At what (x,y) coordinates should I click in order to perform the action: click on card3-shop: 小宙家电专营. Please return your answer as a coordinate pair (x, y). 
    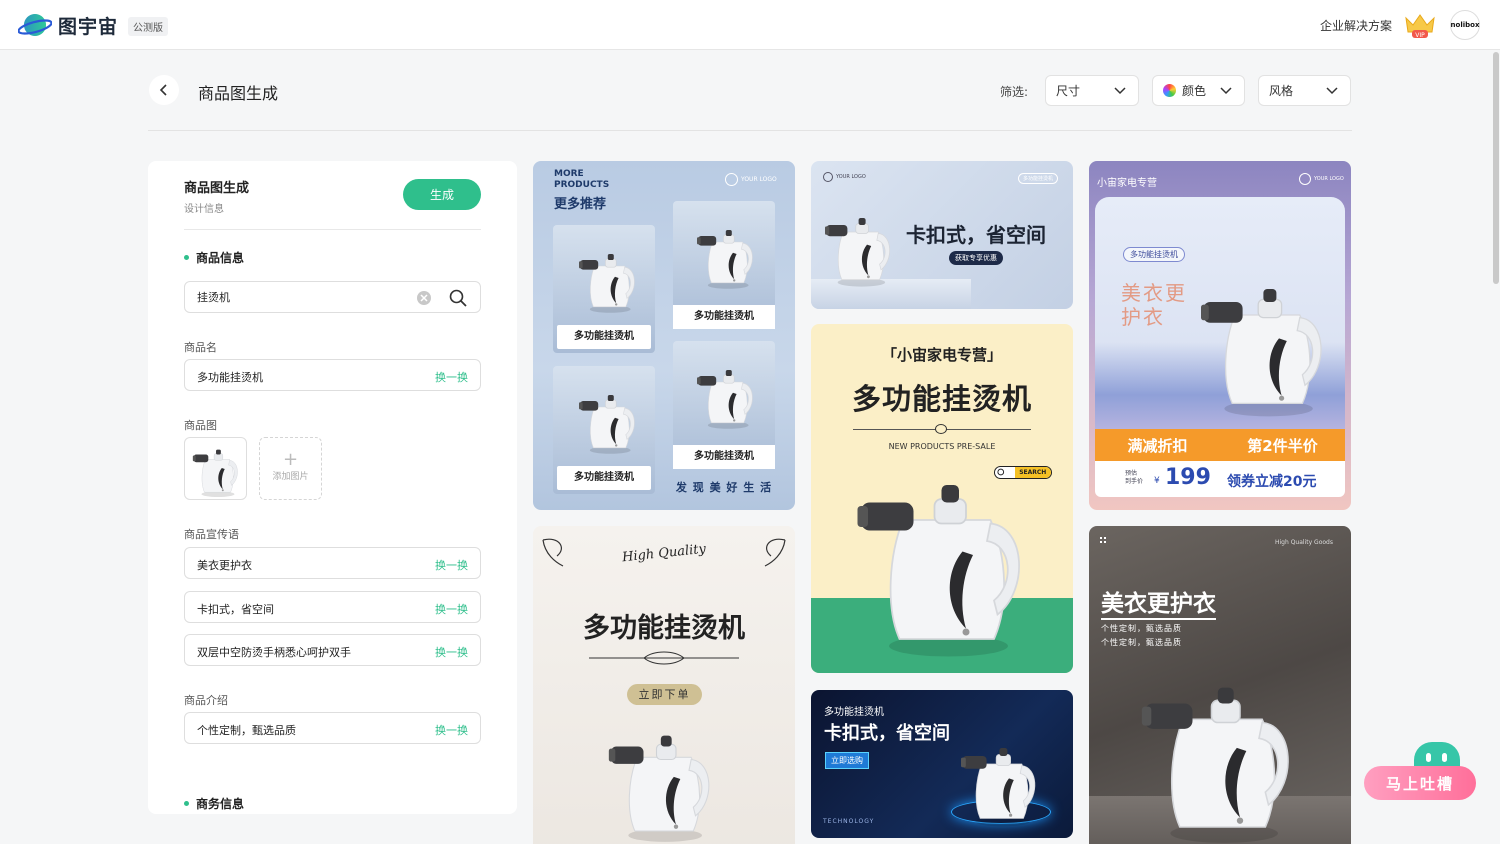
    Looking at the image, I should click on (1127, 183).